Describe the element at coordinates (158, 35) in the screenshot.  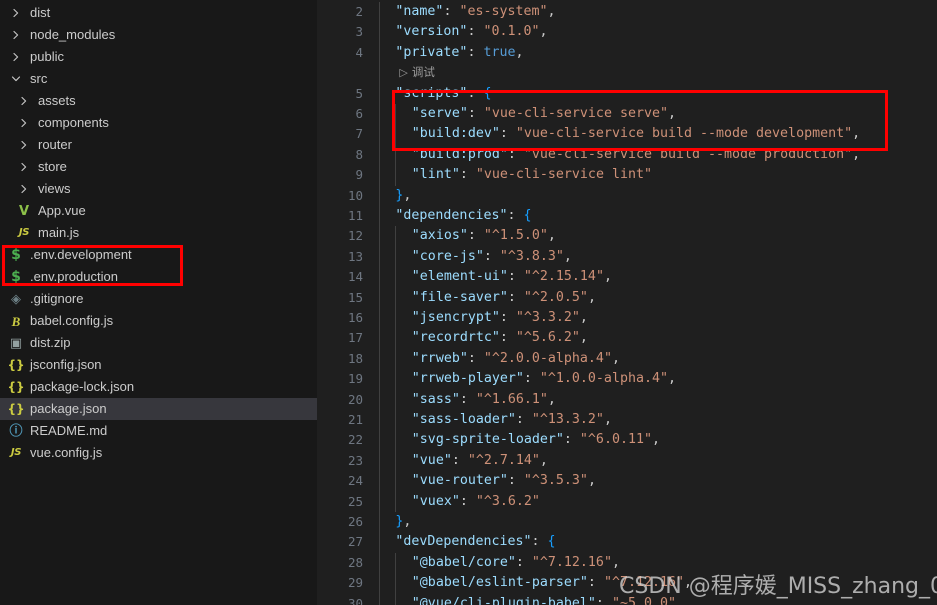
I see `tree-item-node-modules: node_modules` at that location.